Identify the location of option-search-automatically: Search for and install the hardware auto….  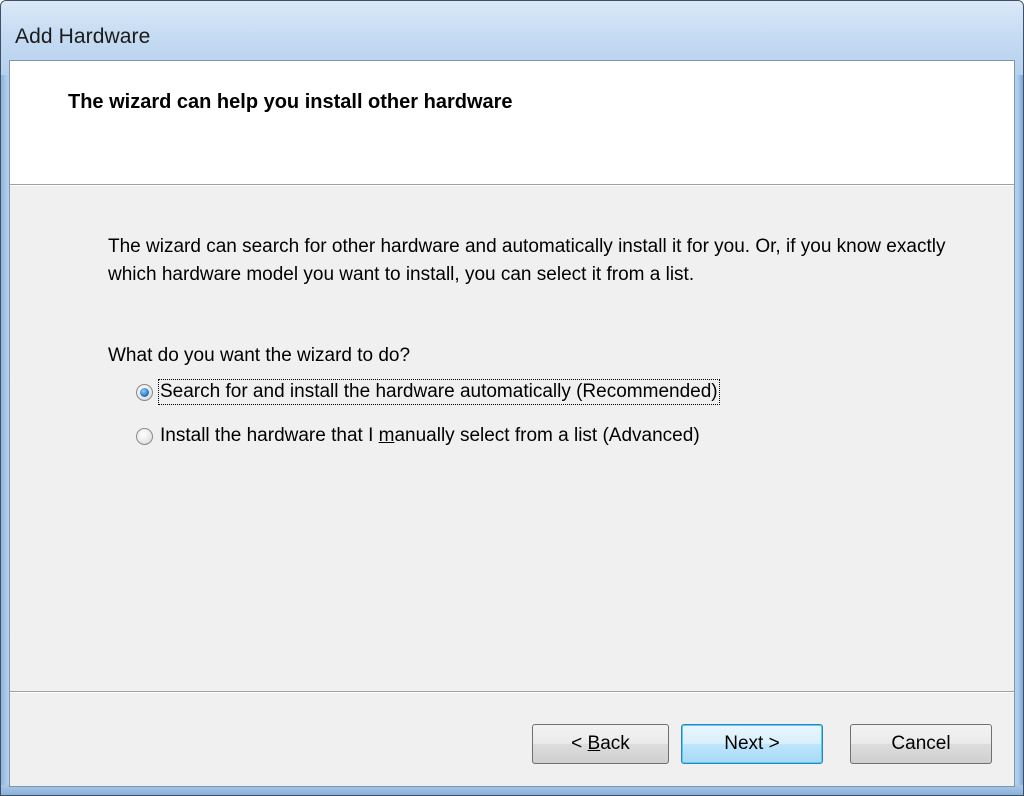
(428, 392).